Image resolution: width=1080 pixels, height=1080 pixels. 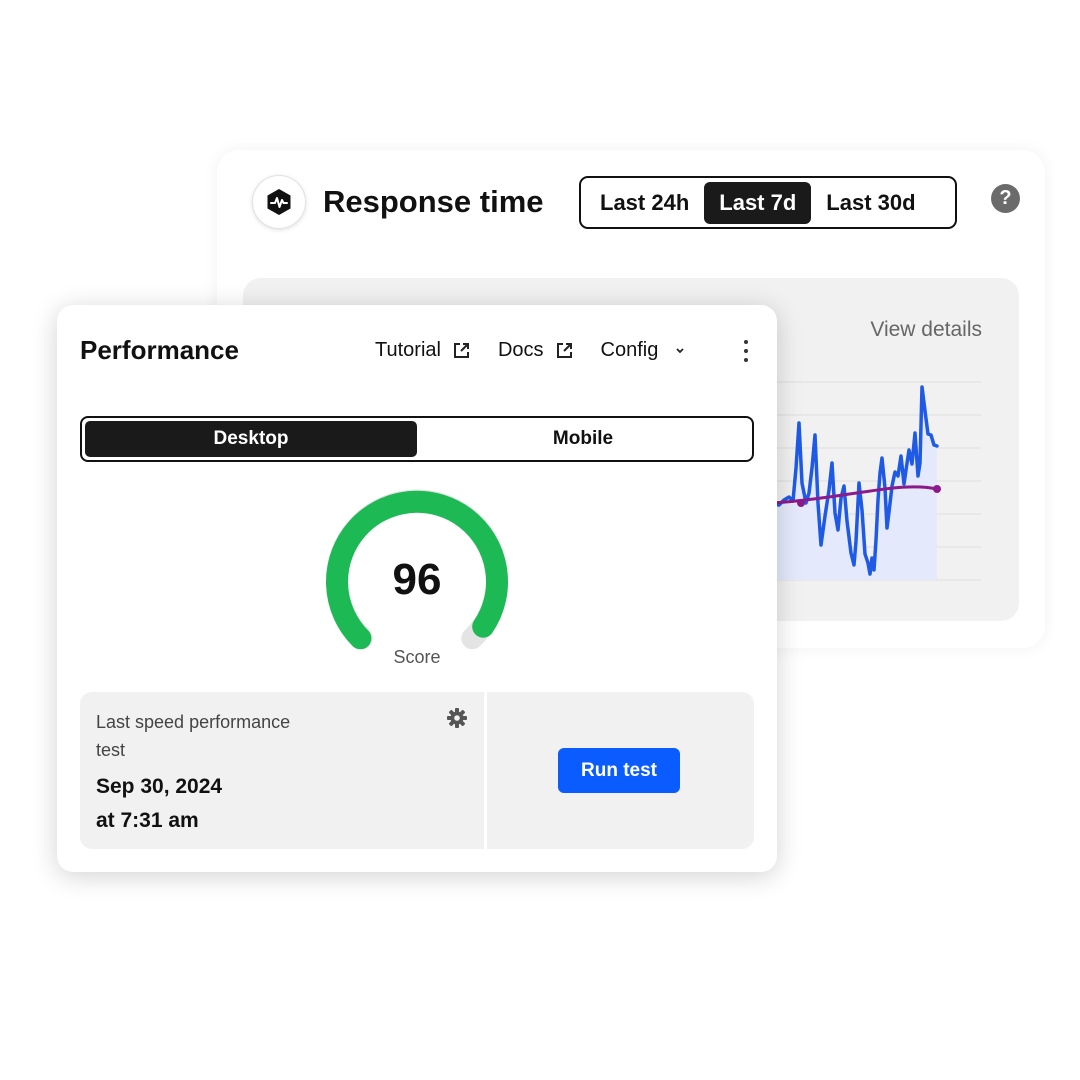 I want to click on device-selector: Desktop Mobile, so click(x=417, y=439).